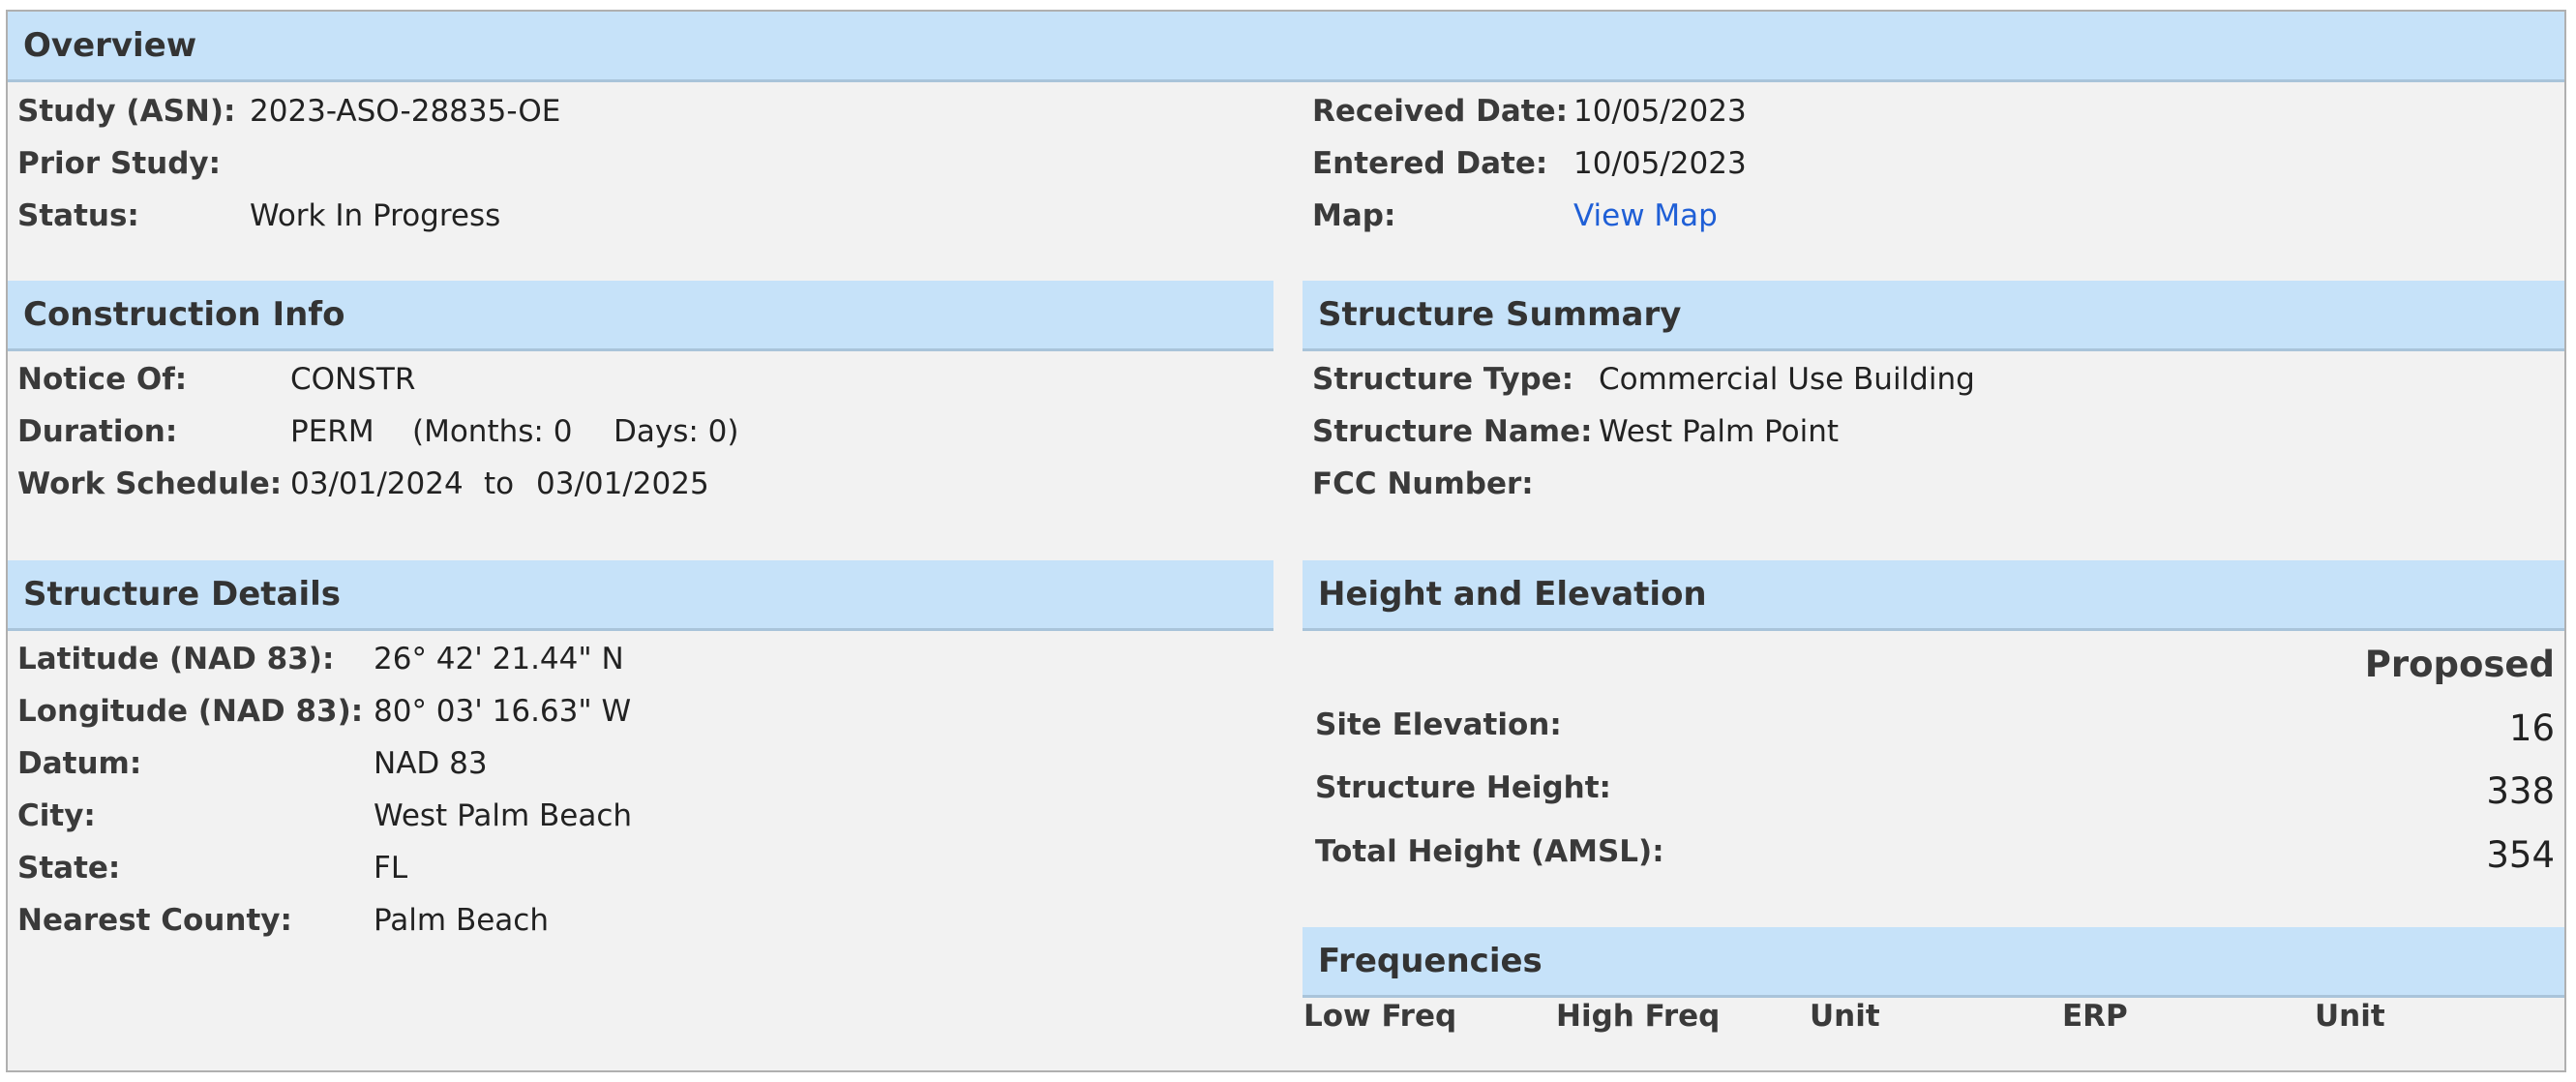 This screenshot has height=1082, width=2576. Describe the element at coordinates (377, 483) in the screenshot. I see `work-schedule-start: 03/01/2024` at that location.